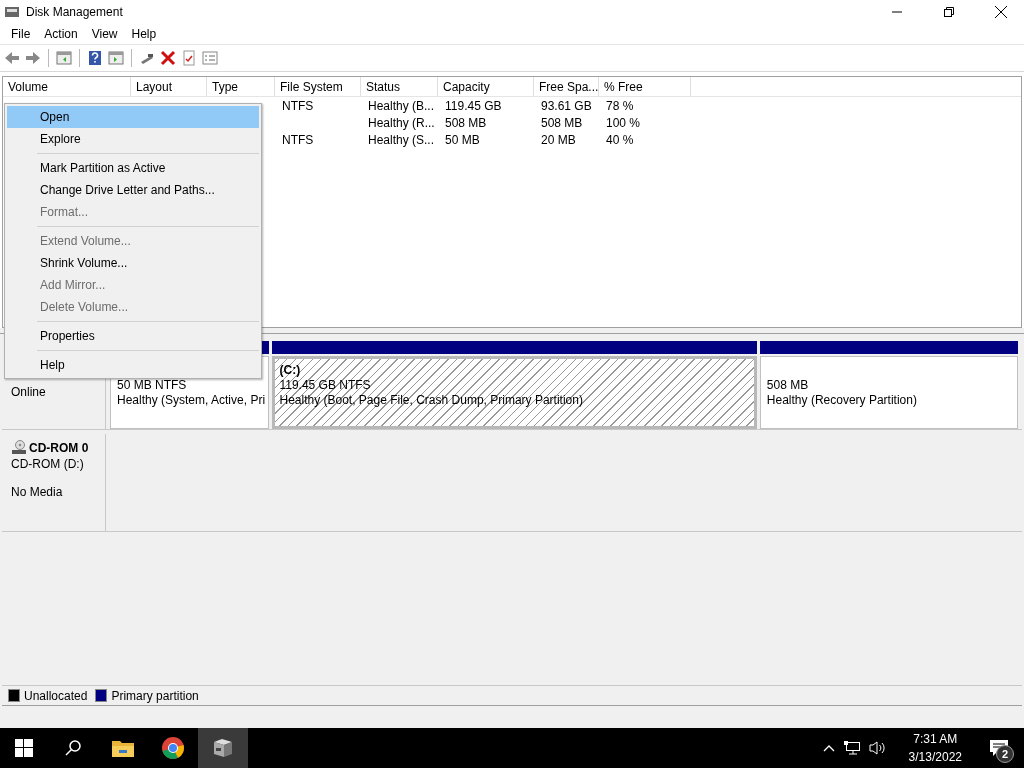  What do you see at coordinates (623, 122) in the screenshot?
I see `table-cell: 100 %` at bounding box center [623, 122].